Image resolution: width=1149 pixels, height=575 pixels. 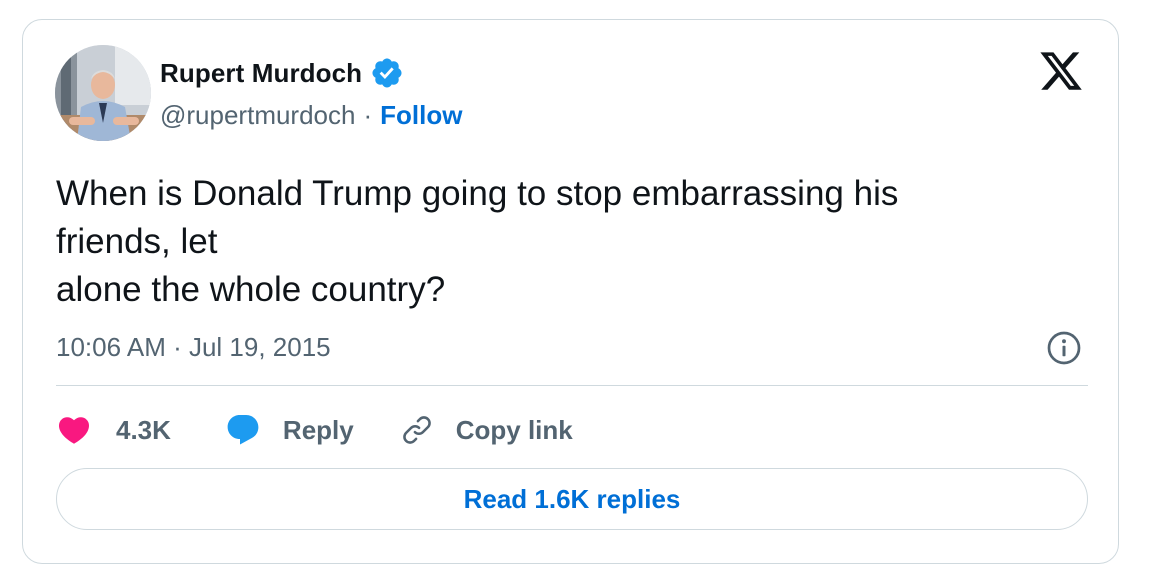 What do you see at coordinates (514, 429) in the screenshot?
I see `copy-link-label: Copy link` at bounding box center [514, 429].